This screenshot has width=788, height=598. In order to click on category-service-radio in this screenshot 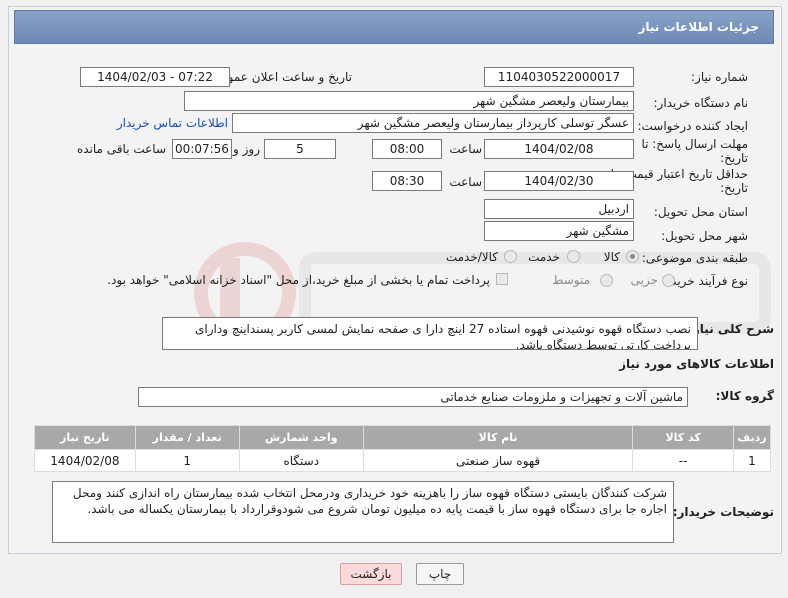, I will do `click(573, 256)`.